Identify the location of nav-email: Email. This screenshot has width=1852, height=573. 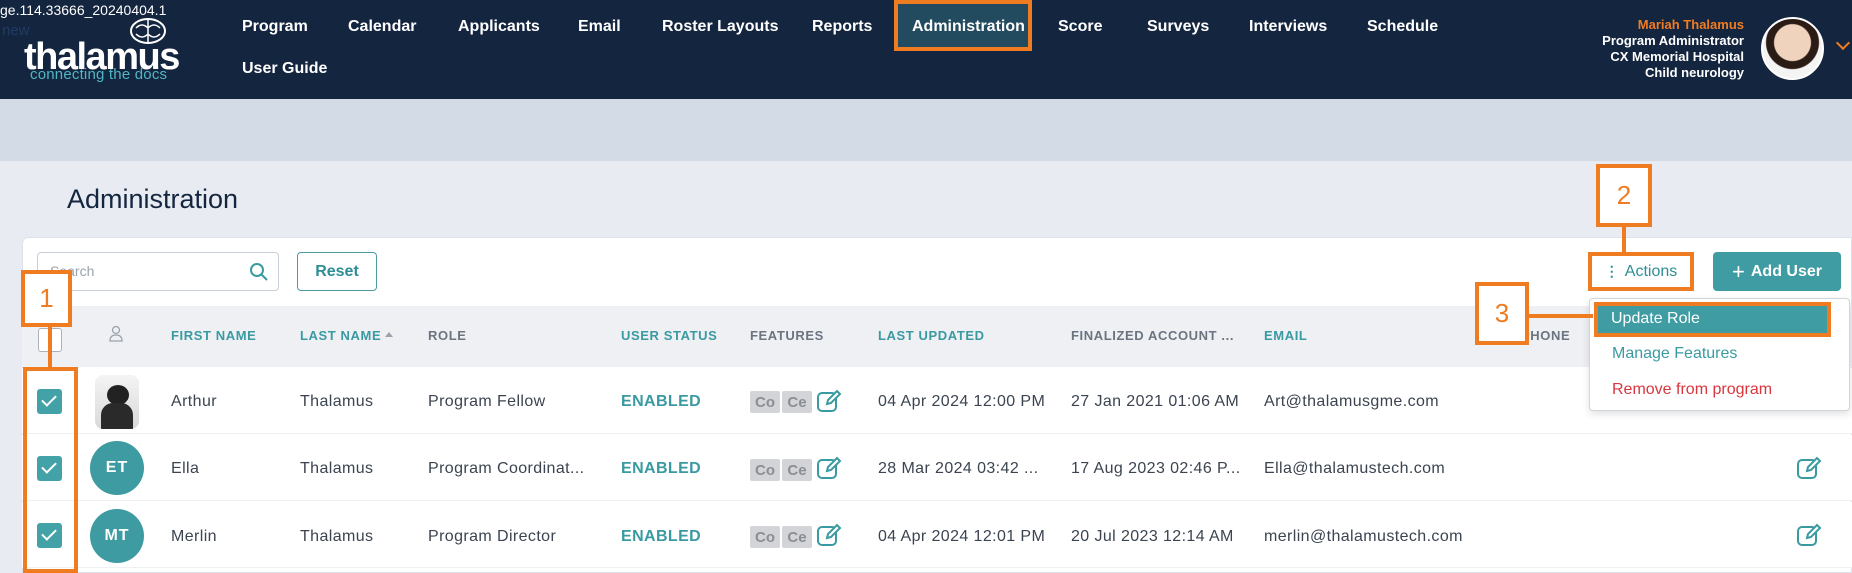
(599, 27).